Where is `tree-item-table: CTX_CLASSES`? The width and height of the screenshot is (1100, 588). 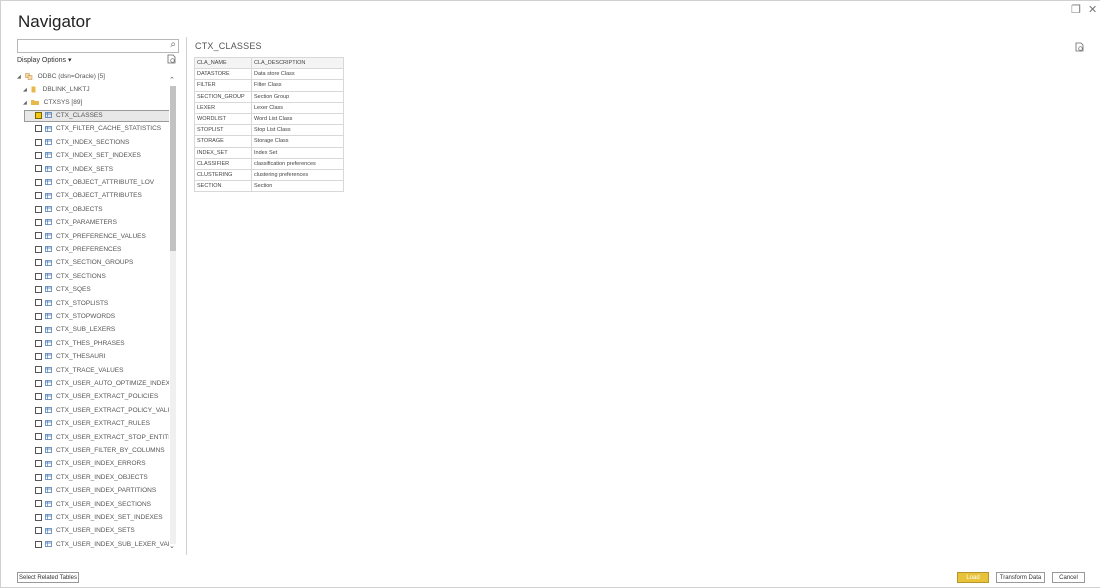
tree-item-table: CTX_CLASSES is located at coordinates (69, 116).